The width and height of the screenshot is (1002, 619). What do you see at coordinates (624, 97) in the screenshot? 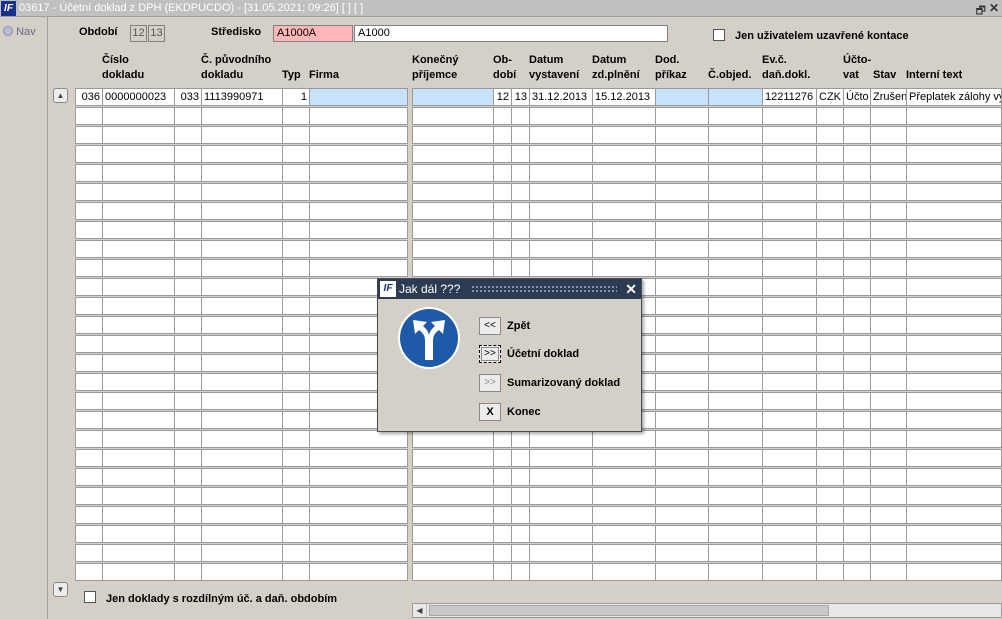
I see `table-cell: 15.12.2013` at bounding box center [624, 97].